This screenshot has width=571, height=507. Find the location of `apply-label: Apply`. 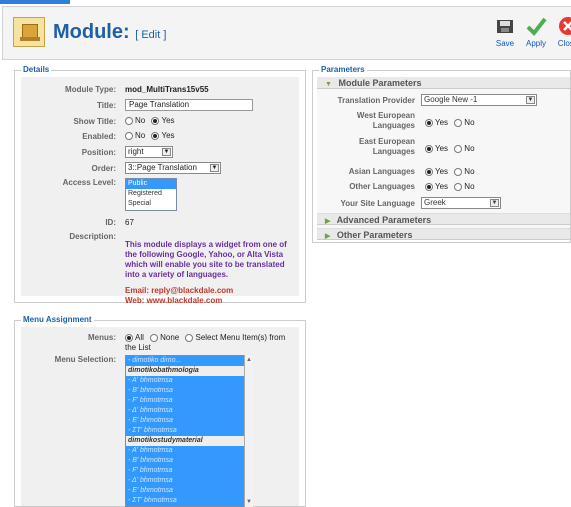

apply-label: Apply is located at coordinates (535, 43).